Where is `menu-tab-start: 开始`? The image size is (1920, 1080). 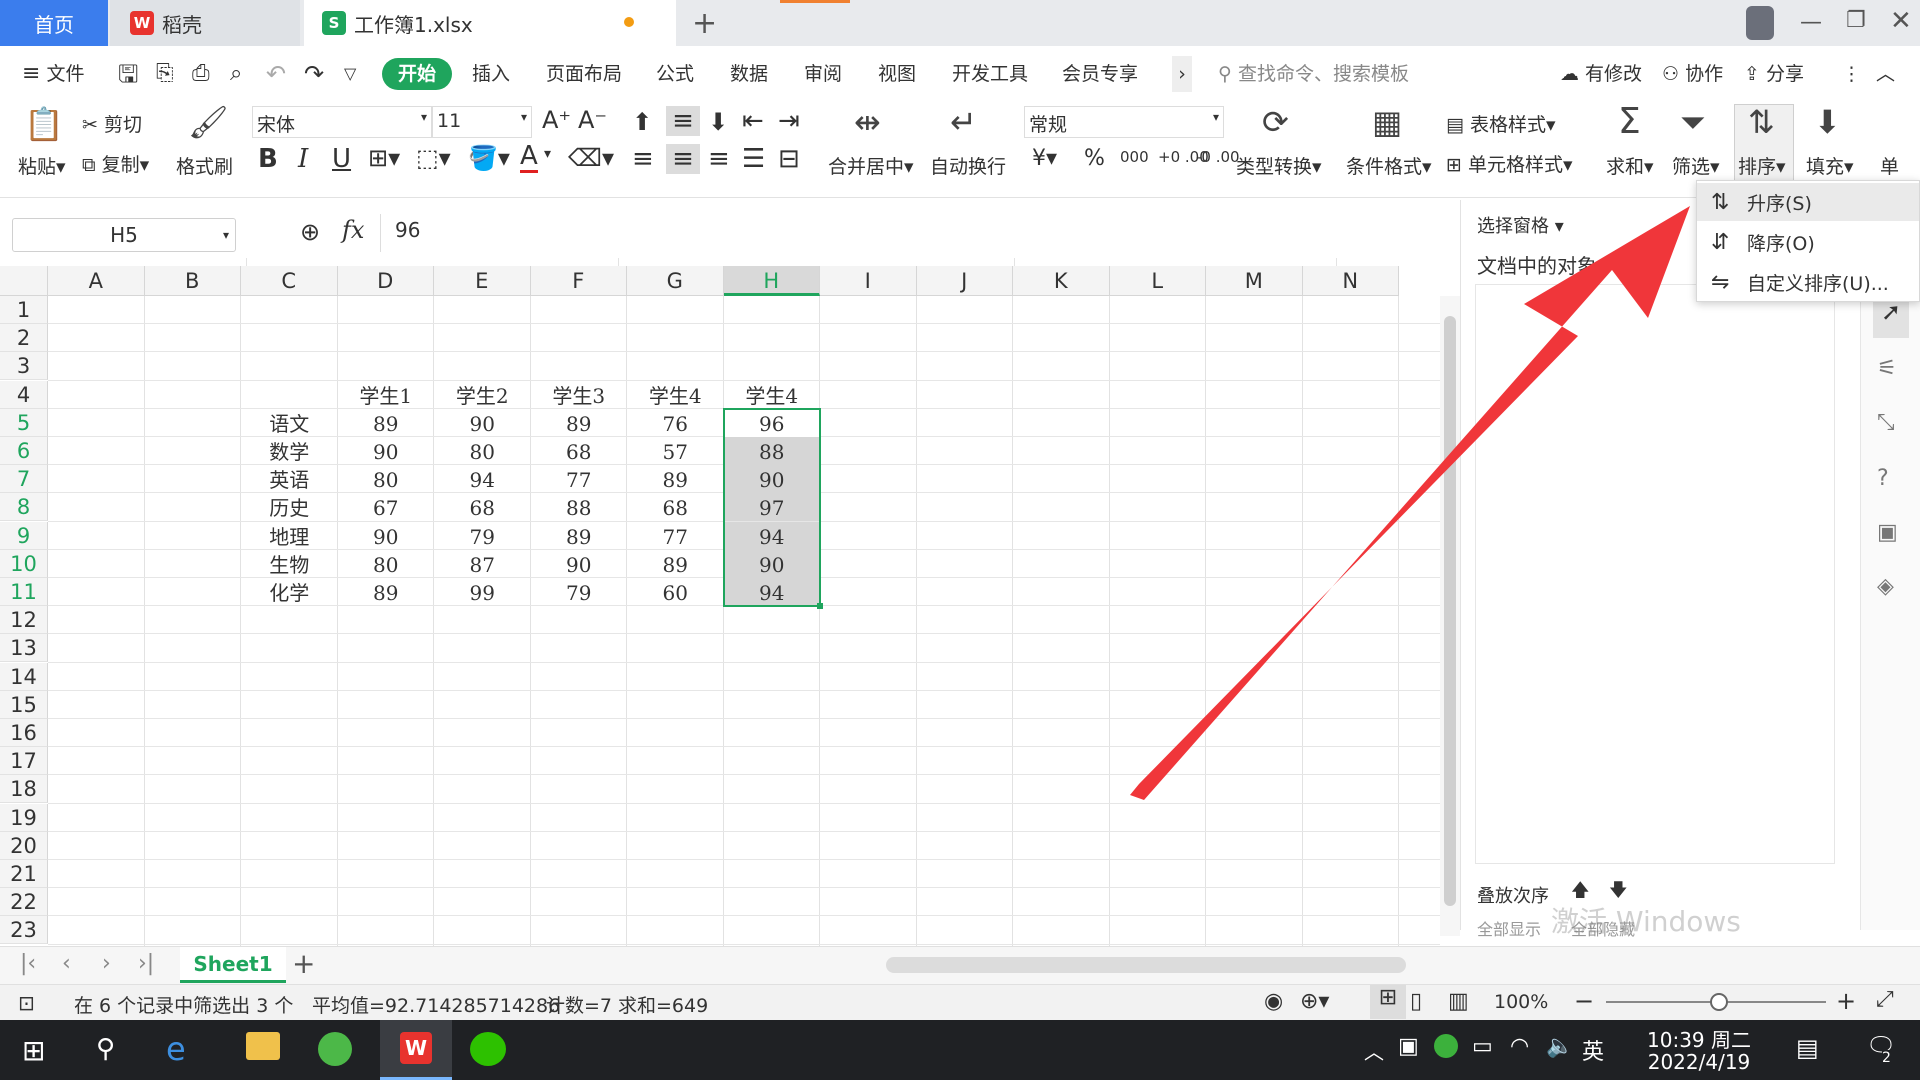 menu-tab-start: 开始 is located at coordinates (417, 74).